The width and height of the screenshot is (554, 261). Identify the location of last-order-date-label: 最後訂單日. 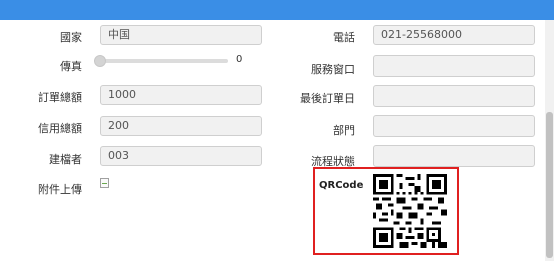
(327, 98).